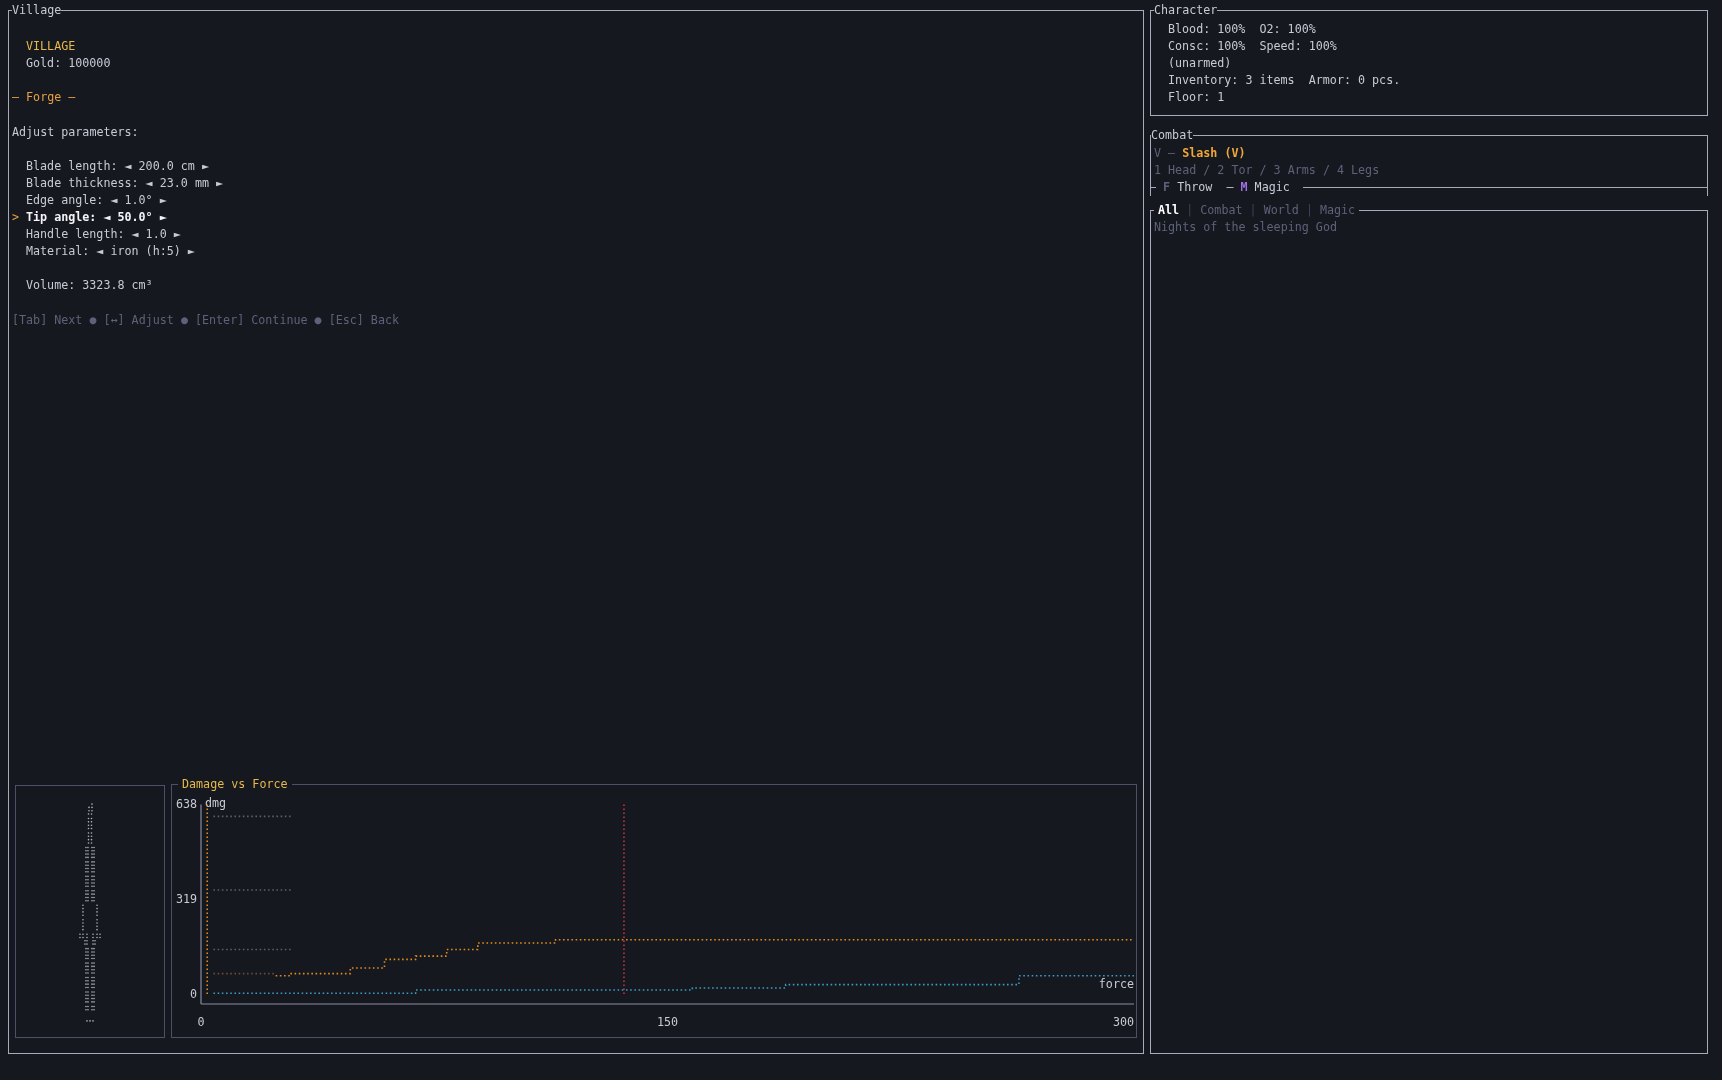 This screenshot has height=1080, width=1722. I want to click on stat-text: Consc: 100% Speed: 100%, so click(1252, 46).